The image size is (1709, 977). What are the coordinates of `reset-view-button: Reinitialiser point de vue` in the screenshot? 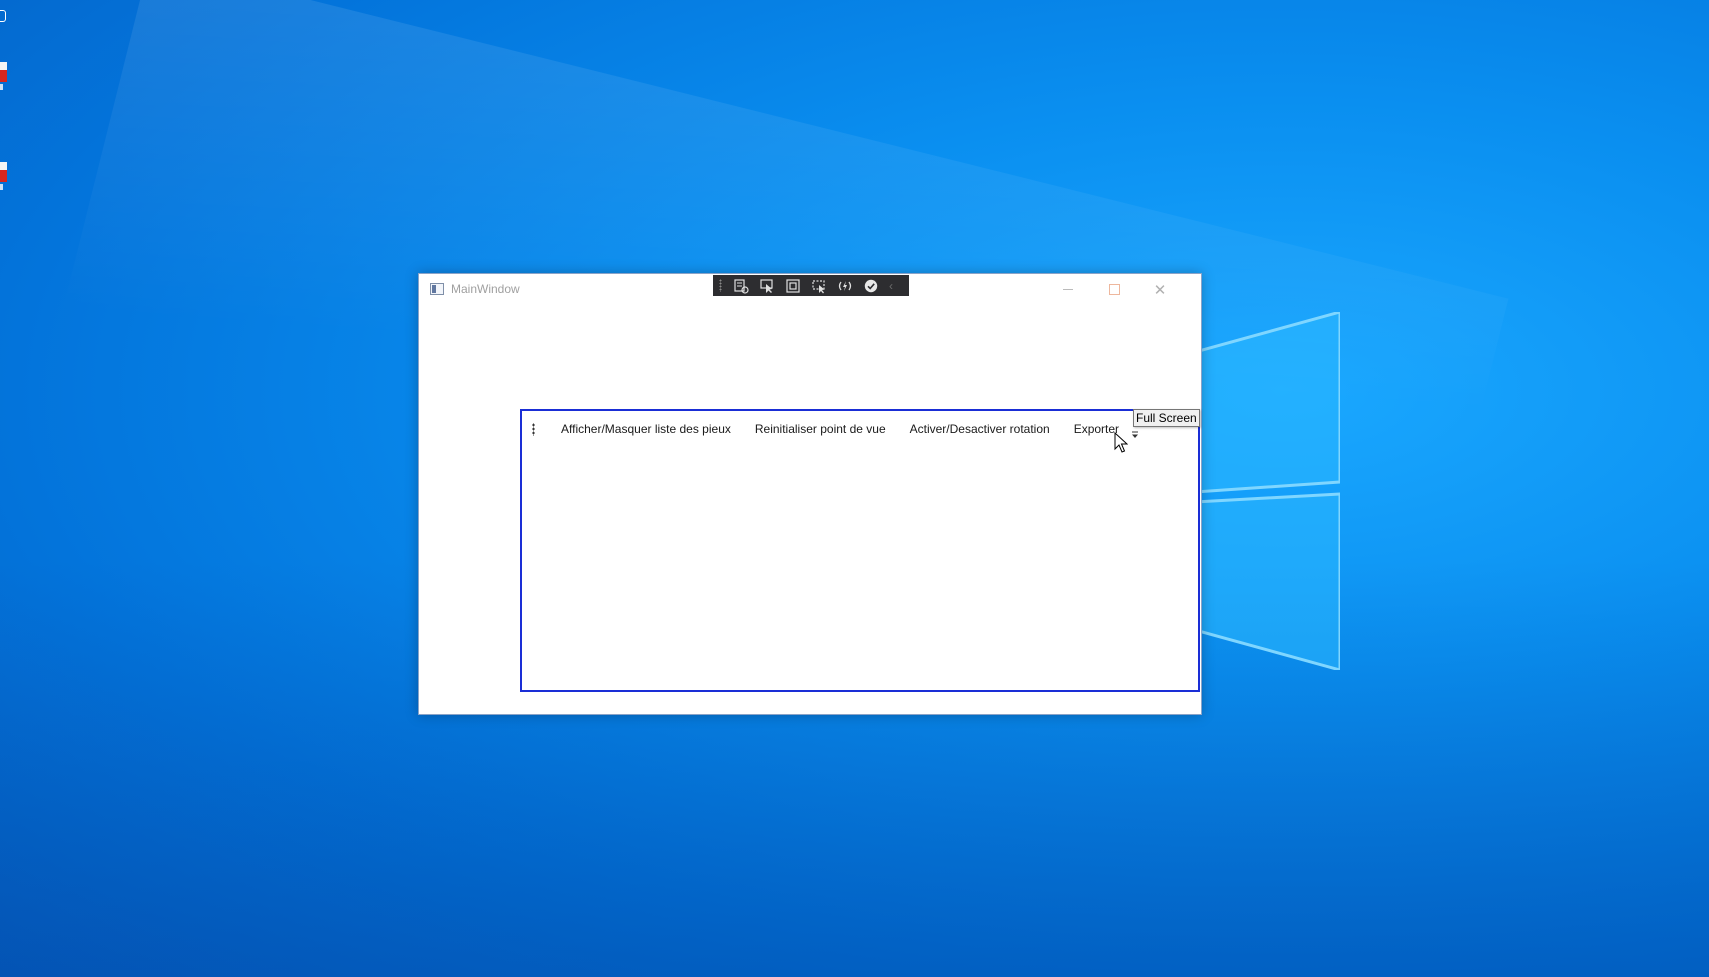 It's located at (820, 429).